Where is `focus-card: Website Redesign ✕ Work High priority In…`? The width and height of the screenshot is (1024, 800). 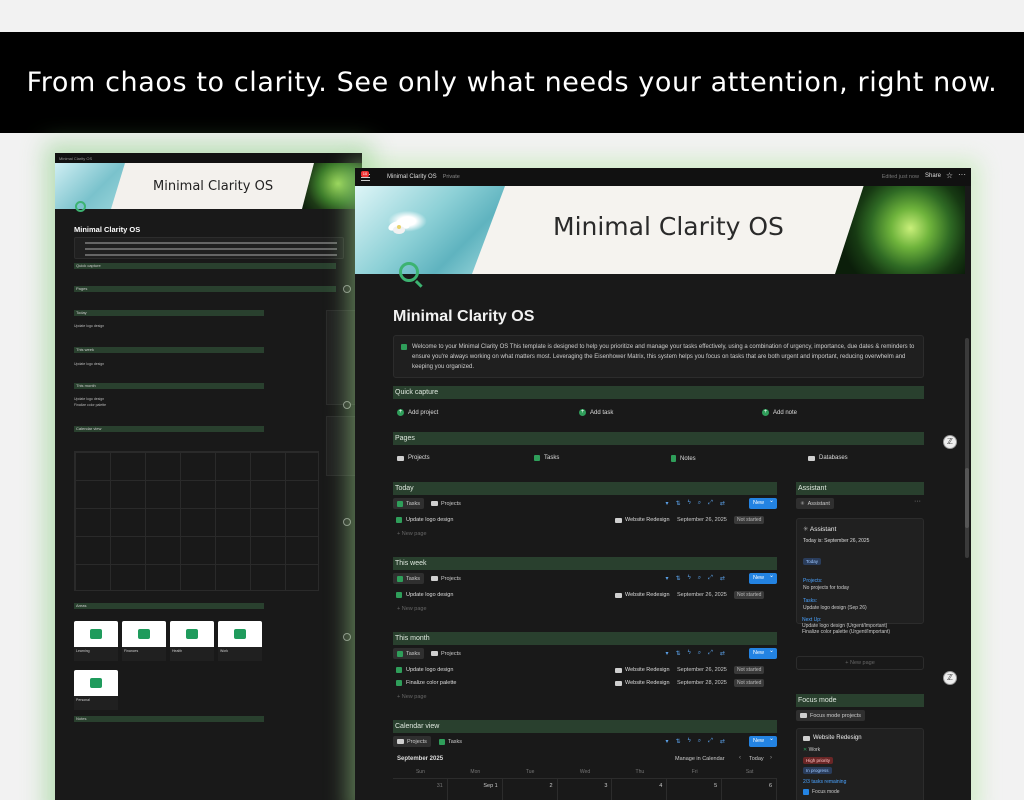
focus-card: Website Redesign ✕ Work High priority In… is located at coordinates (860, 764).